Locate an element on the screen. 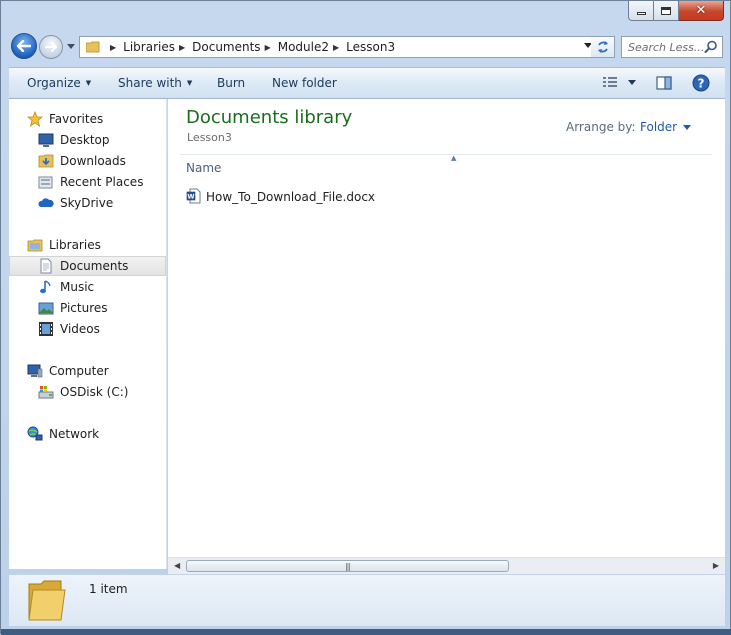 This screenshot has width=731, height=635. breadcrumb-item: ▶ Documents is located at coordinates (218, 47).